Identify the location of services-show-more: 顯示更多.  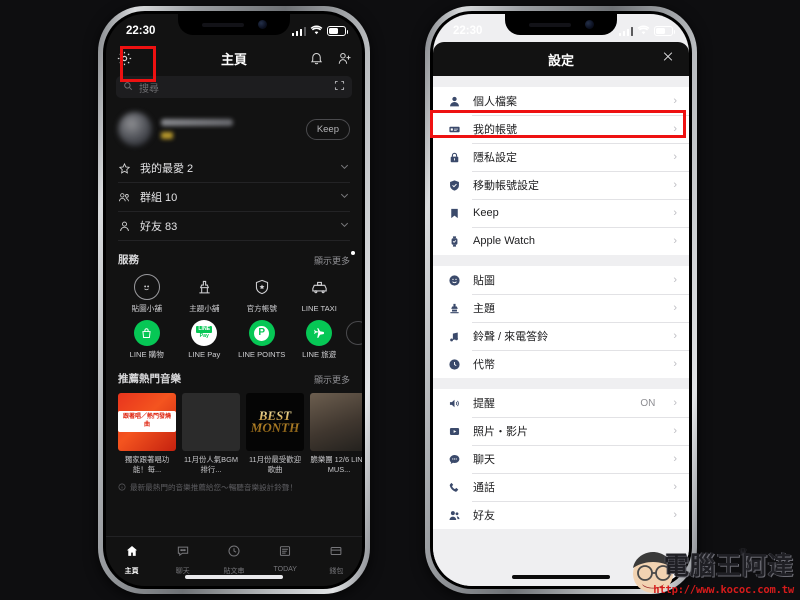
(334, 259).